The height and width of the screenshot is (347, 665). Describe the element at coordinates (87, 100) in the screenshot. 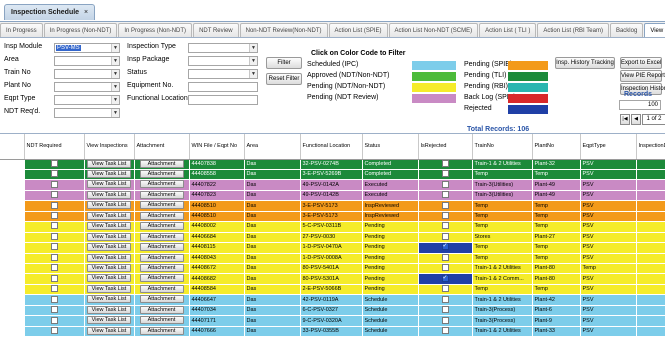

I see `eqpt-type-select: ▼` at that location.